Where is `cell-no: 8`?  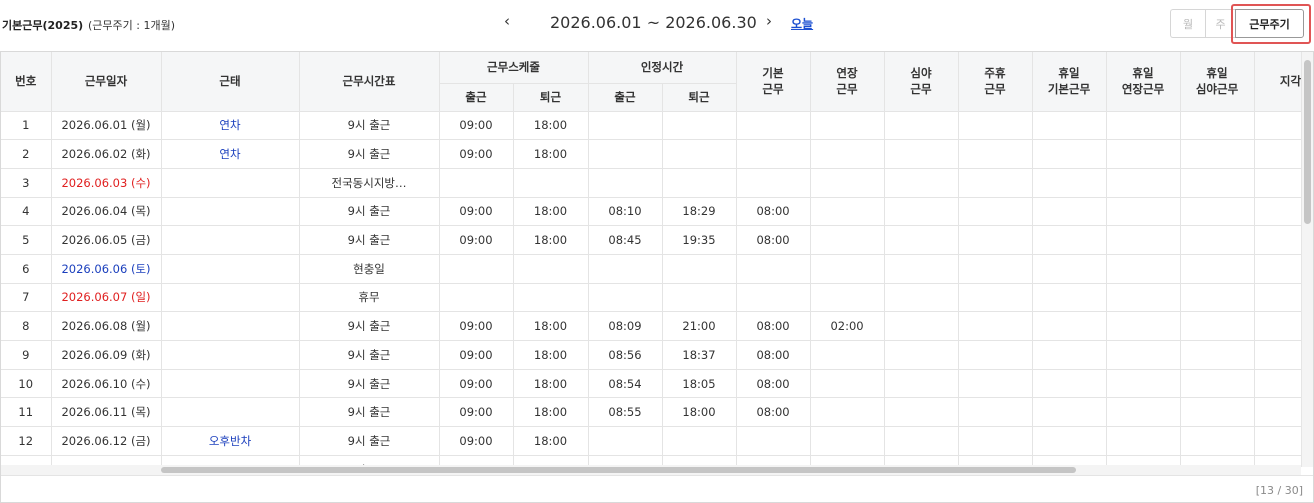 cell-no: 8 is located at coordinates (26, 326).